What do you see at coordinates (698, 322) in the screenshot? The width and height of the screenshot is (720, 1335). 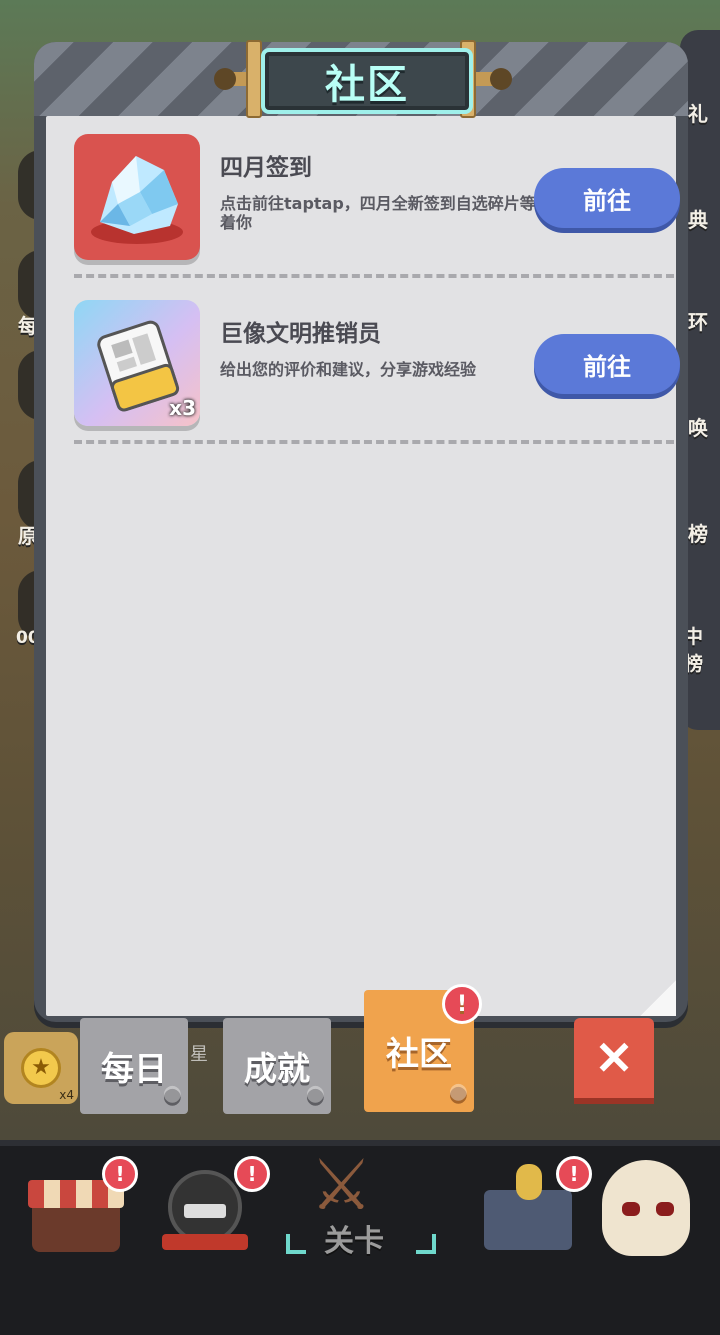 I see `right-menu-label: 环` at bounding box center [698, 322].